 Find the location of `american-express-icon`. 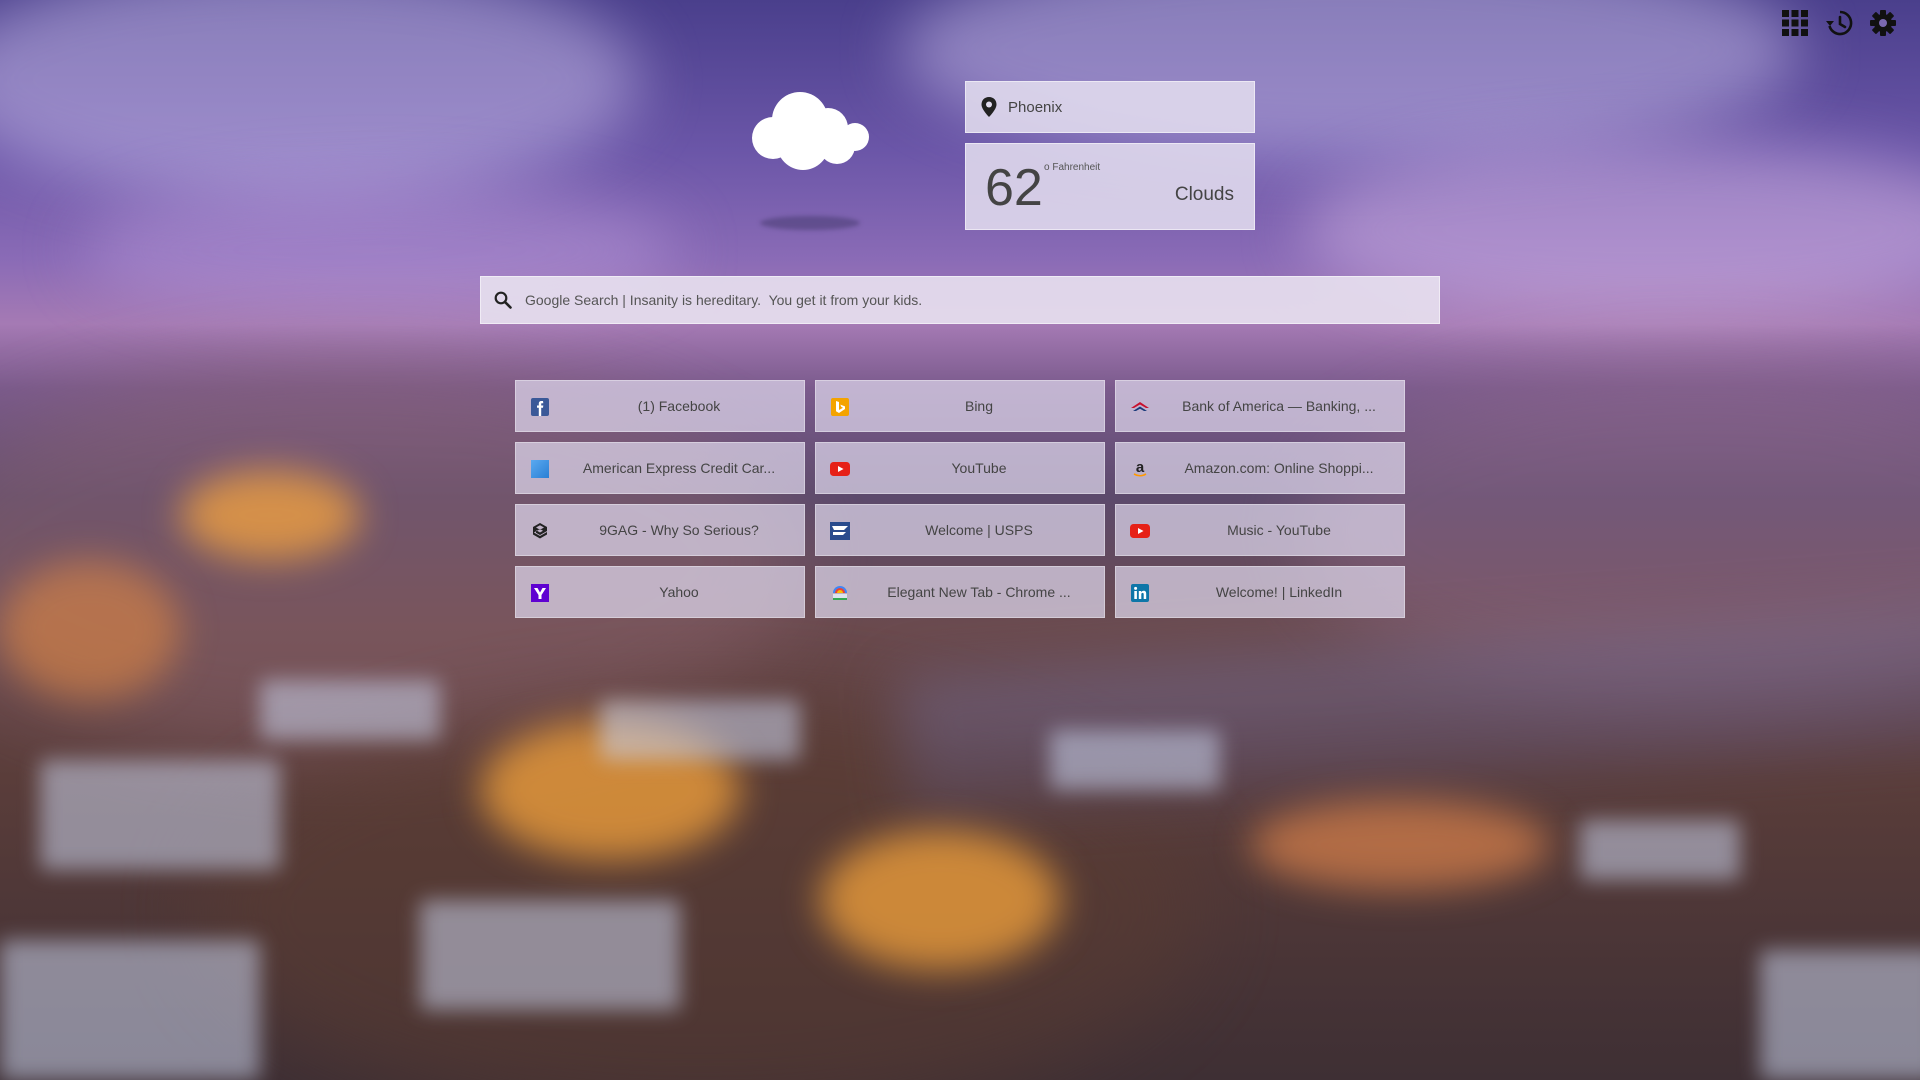

american-express-icon is located at coordinates (540, 469).